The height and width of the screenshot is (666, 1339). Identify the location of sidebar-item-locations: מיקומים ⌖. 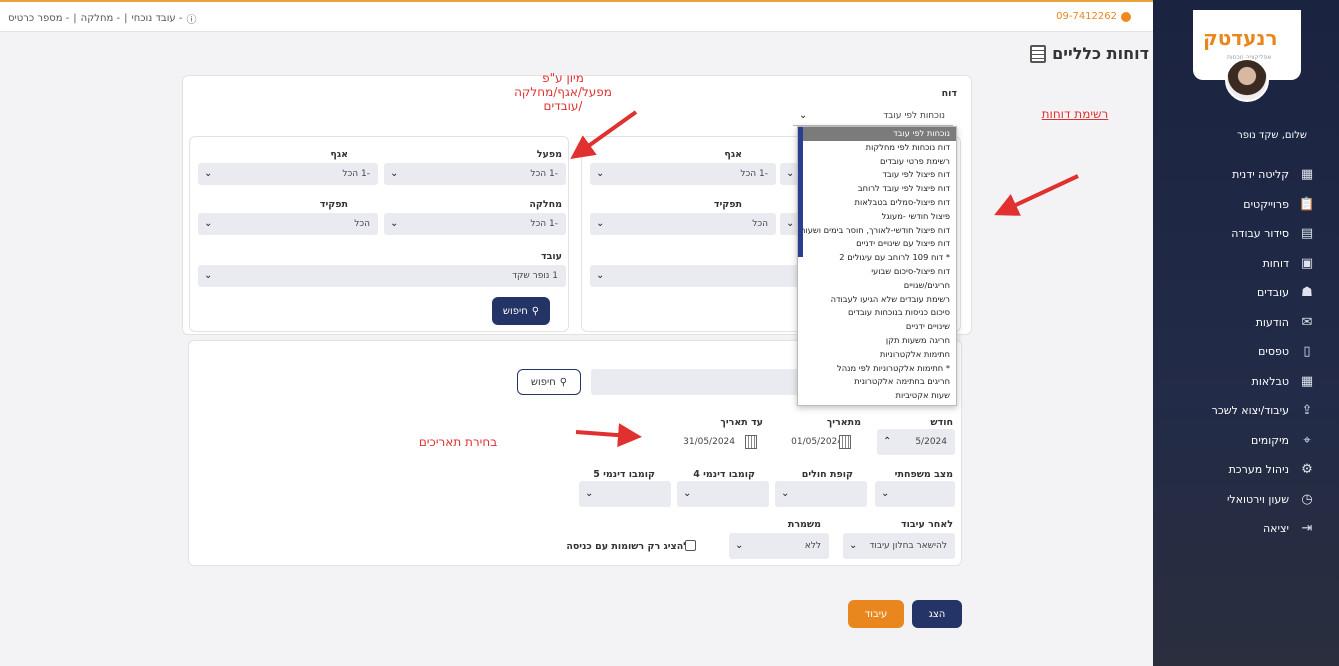
(1235, 441).